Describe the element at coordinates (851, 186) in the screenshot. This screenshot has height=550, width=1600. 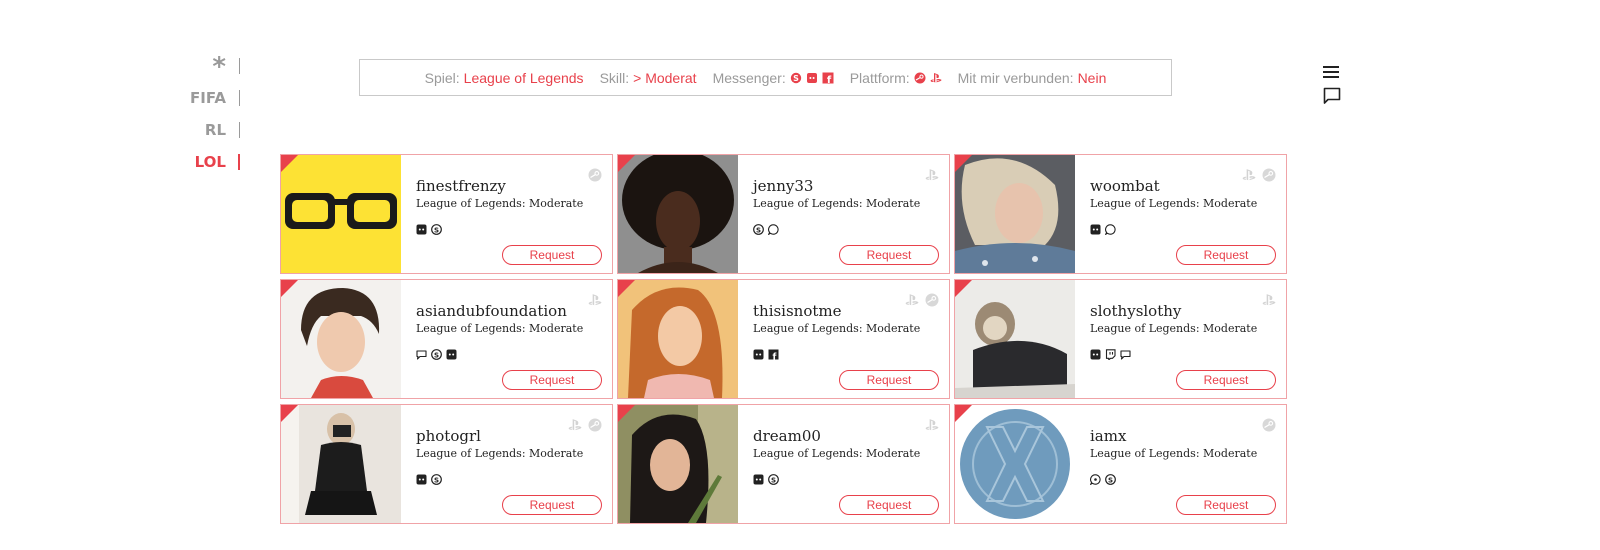
I see `username: jenny33` at that location.